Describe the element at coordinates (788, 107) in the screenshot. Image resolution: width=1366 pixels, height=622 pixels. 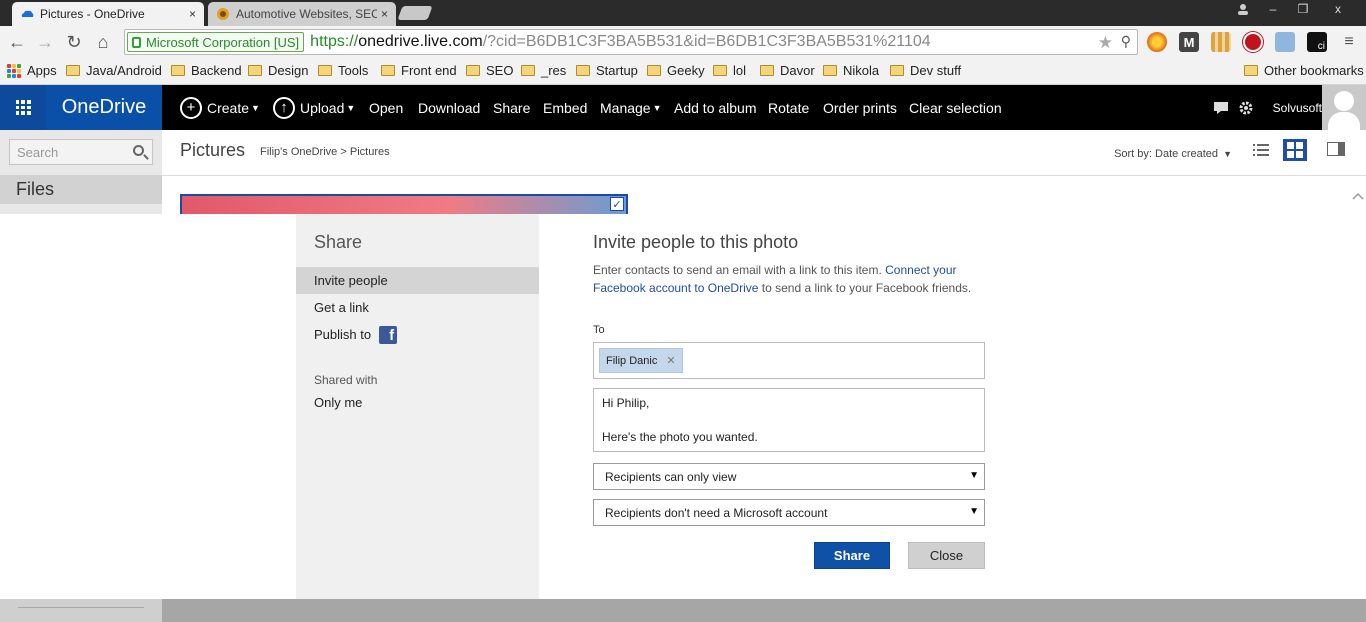
I see `rotate-button: Rotate` at that location.